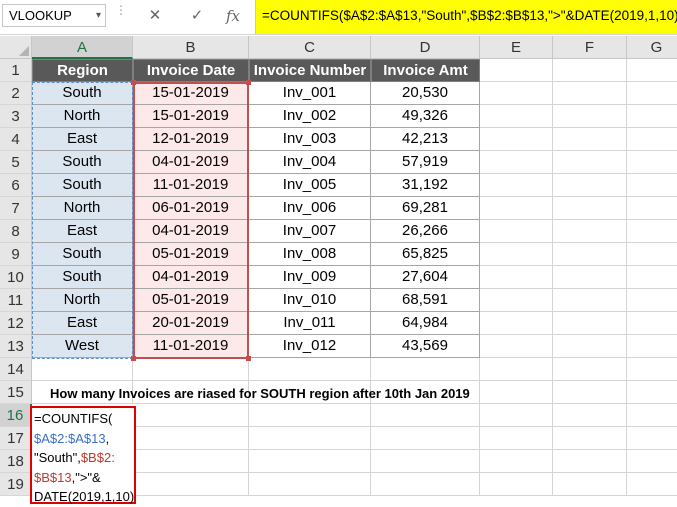  Describe the element at coordinates (310, 254) in the screenshot. I see `table-cell: Inv_008` at that location.